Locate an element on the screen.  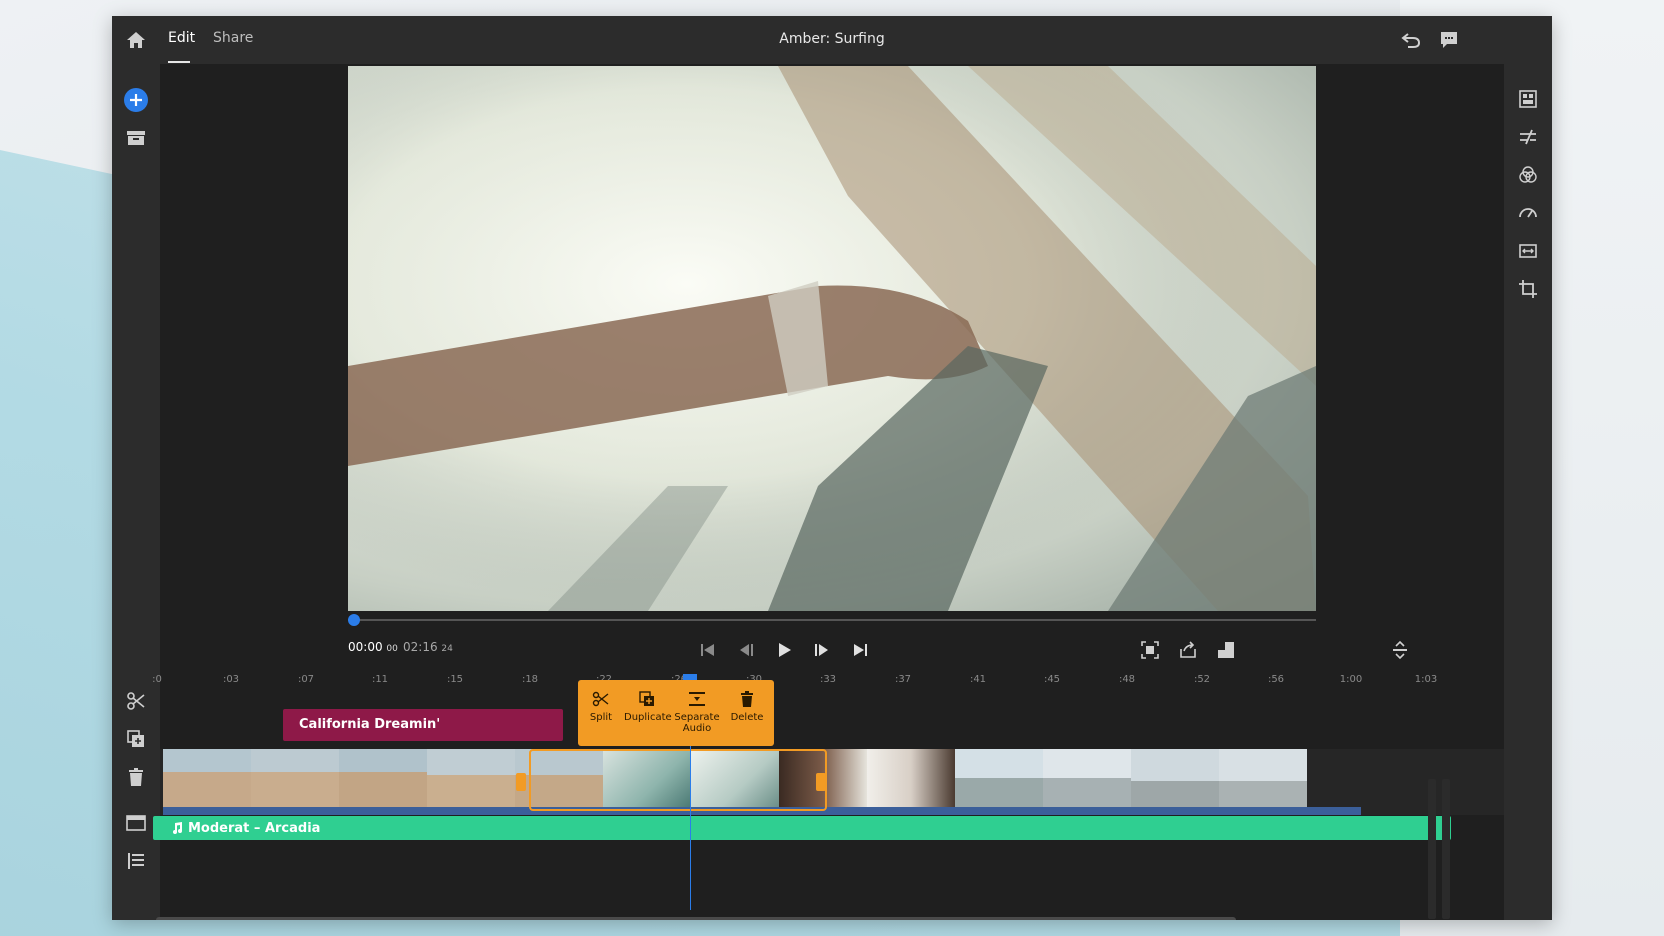
ruler-label: :45 is located at coordinates (1052, 679).